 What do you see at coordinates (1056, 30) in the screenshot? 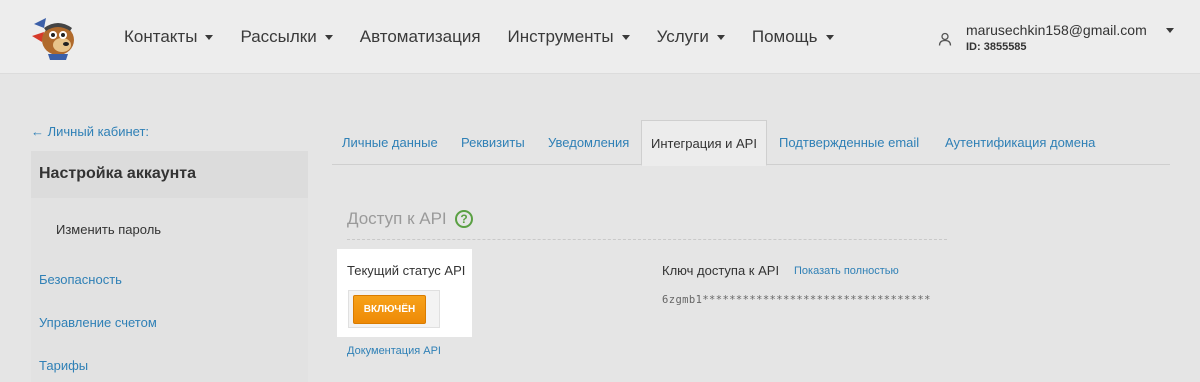
I see `user-email: marusechkin158@gmail.com` at bounding box center [1056, 30].